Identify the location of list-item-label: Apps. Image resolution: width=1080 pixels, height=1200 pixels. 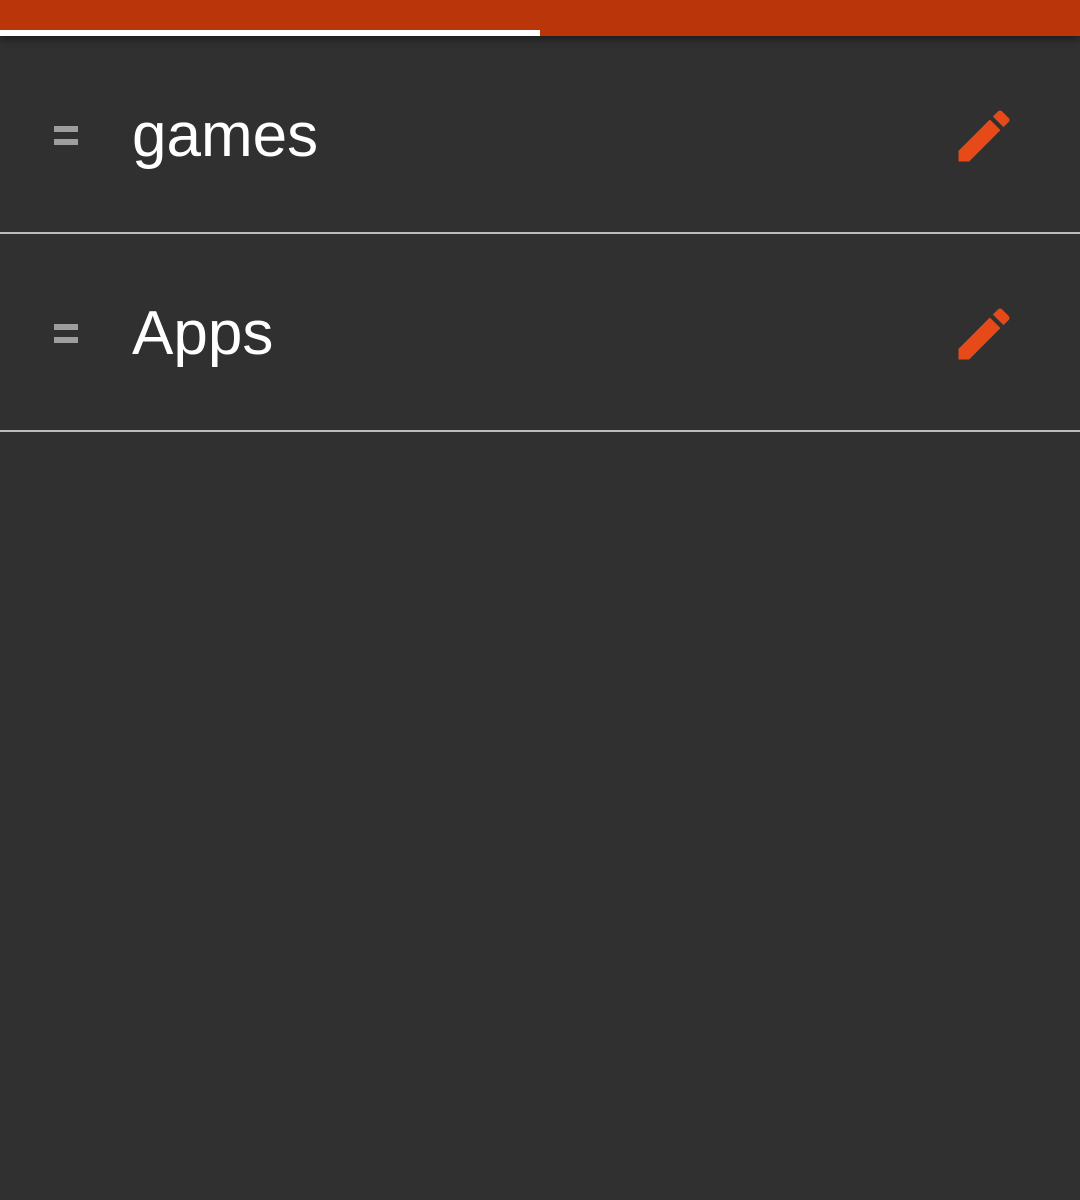
(203, 333).